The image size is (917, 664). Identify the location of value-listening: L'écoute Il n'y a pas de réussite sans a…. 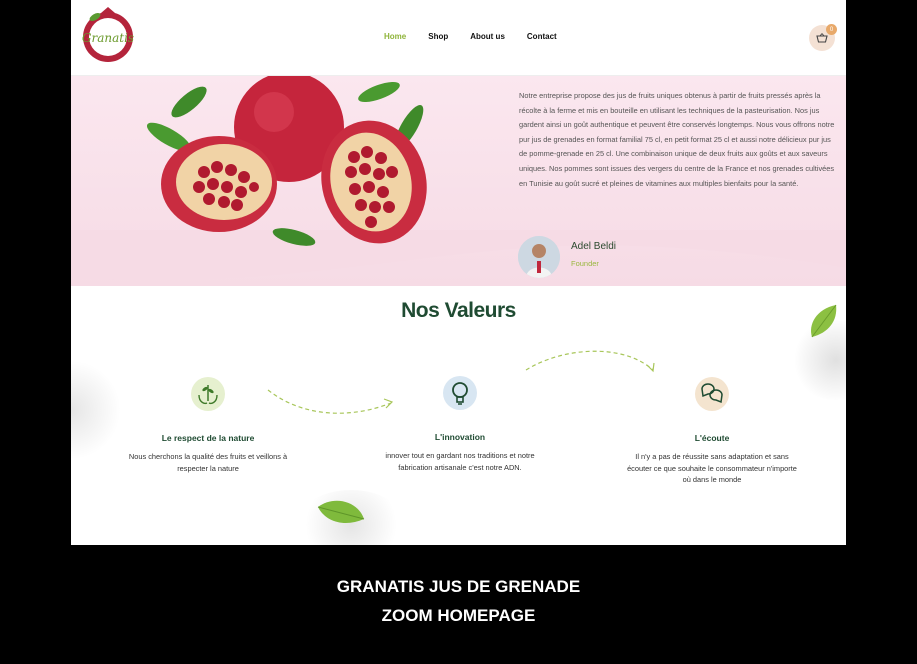
(712, 431).